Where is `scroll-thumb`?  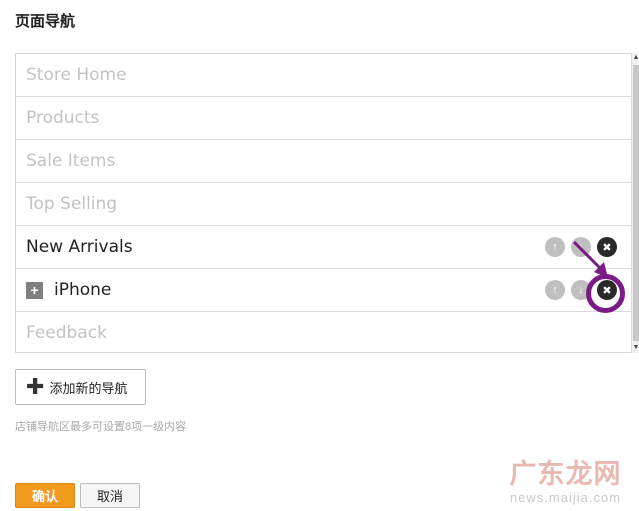
scroll-thumb is located at coordinates (636, 203).